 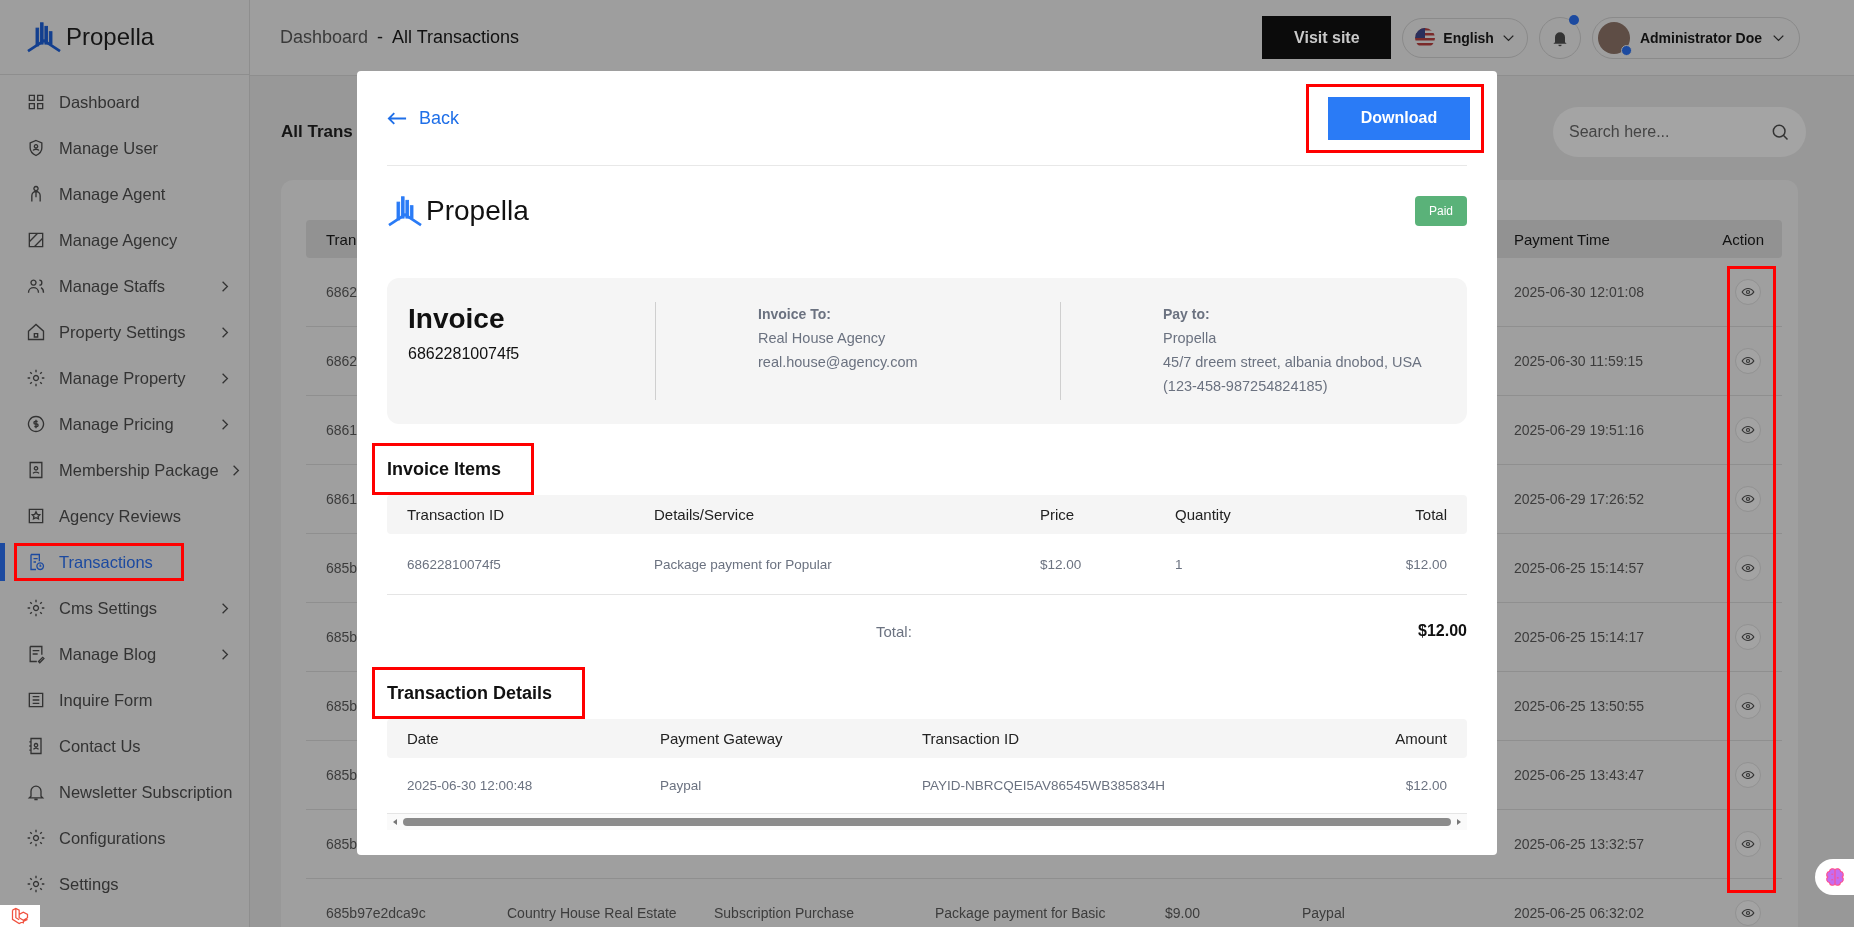 What do you see at coordinates (1058, 514) in the screenshot?
I see `column-header: Price` at bounding box center [1058, 514].